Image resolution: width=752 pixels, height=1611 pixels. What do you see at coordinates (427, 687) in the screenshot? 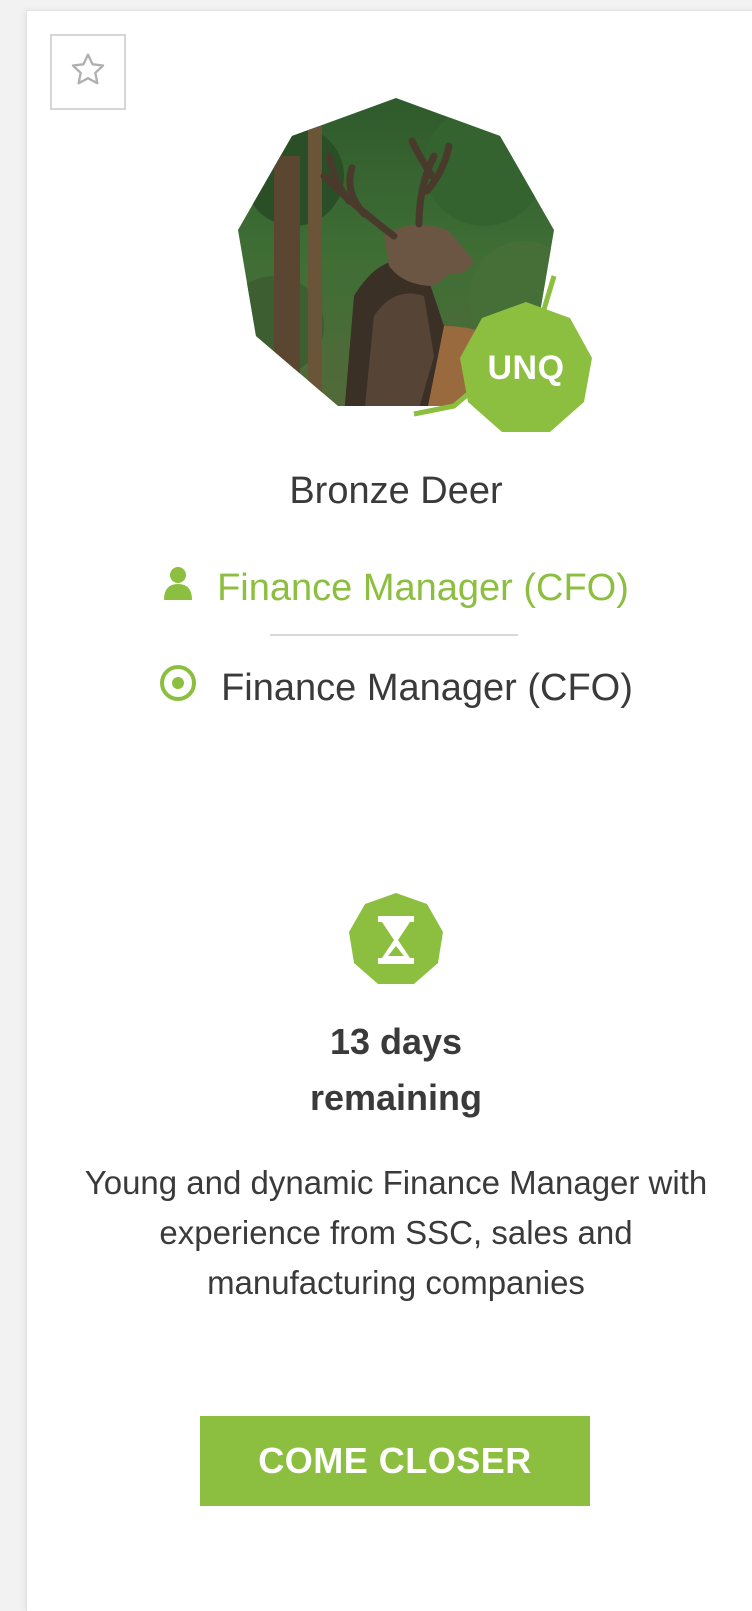
I see `target-role-label: Finance Manager (CFO)` at bounding box center [427, 687].